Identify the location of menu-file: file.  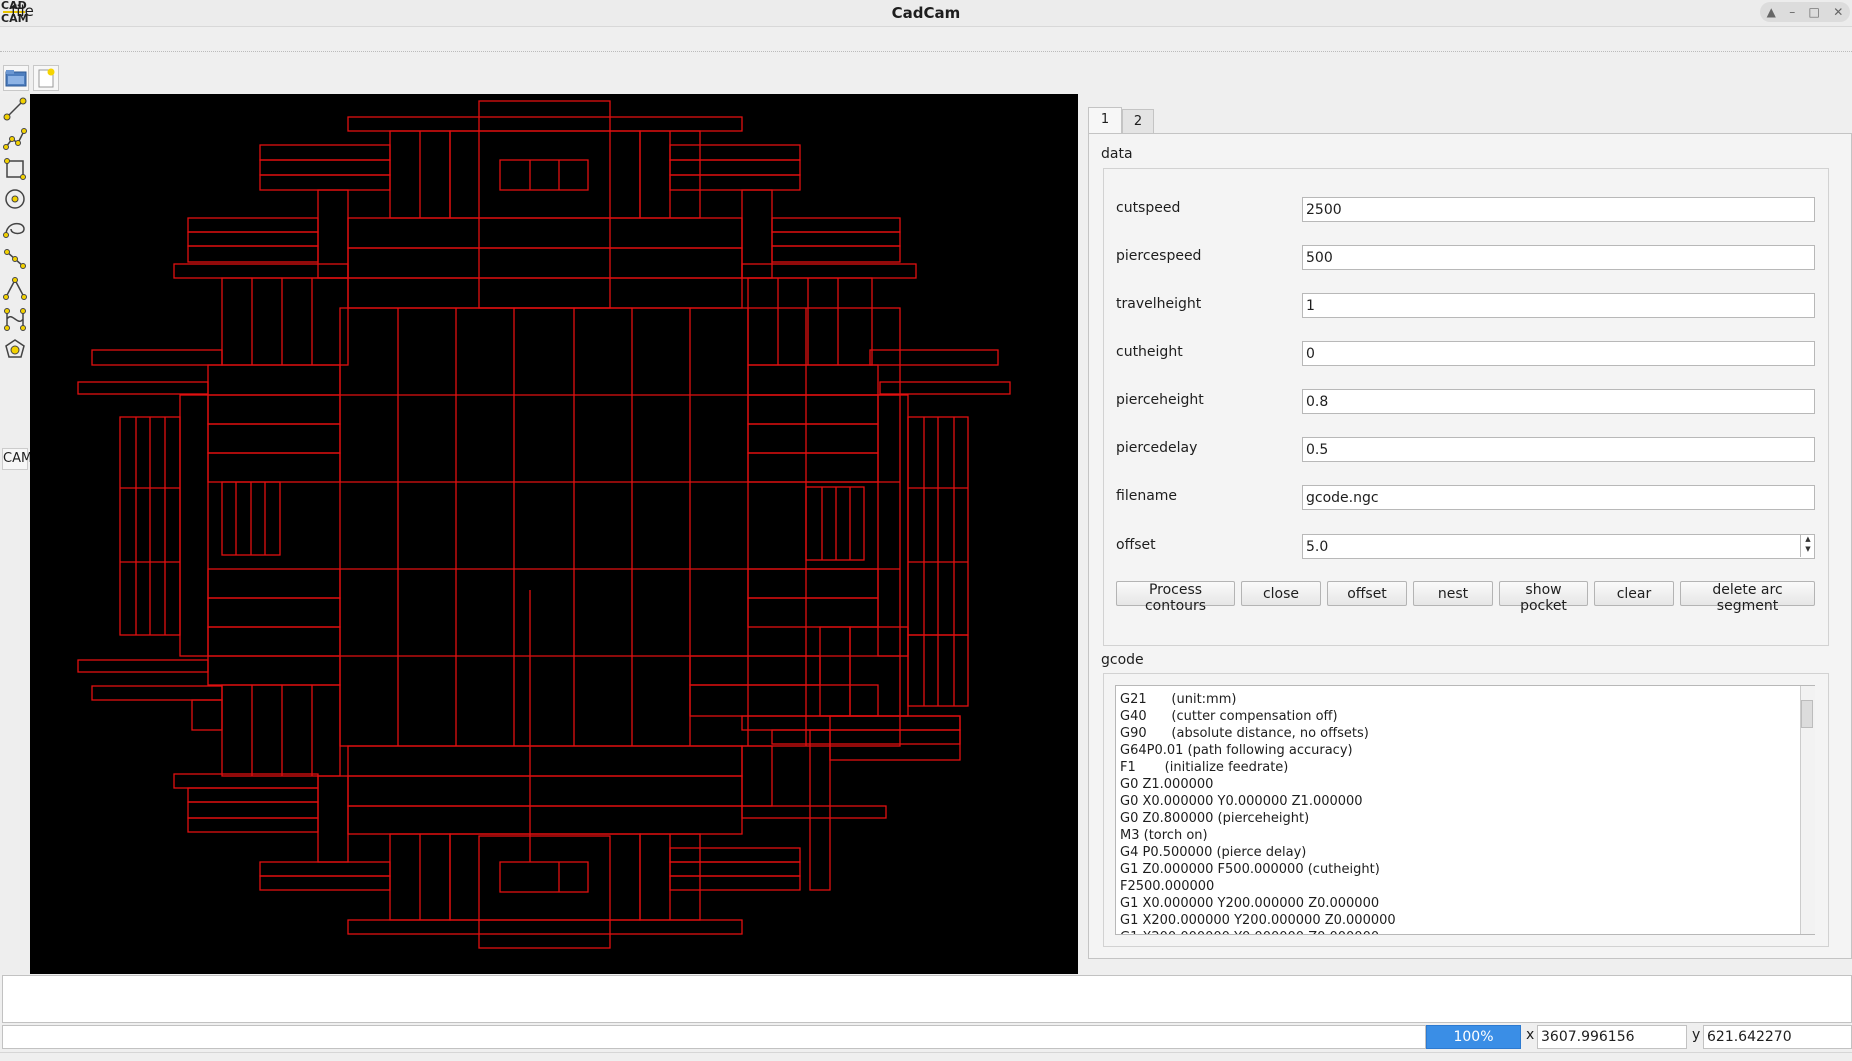
(22, 11).